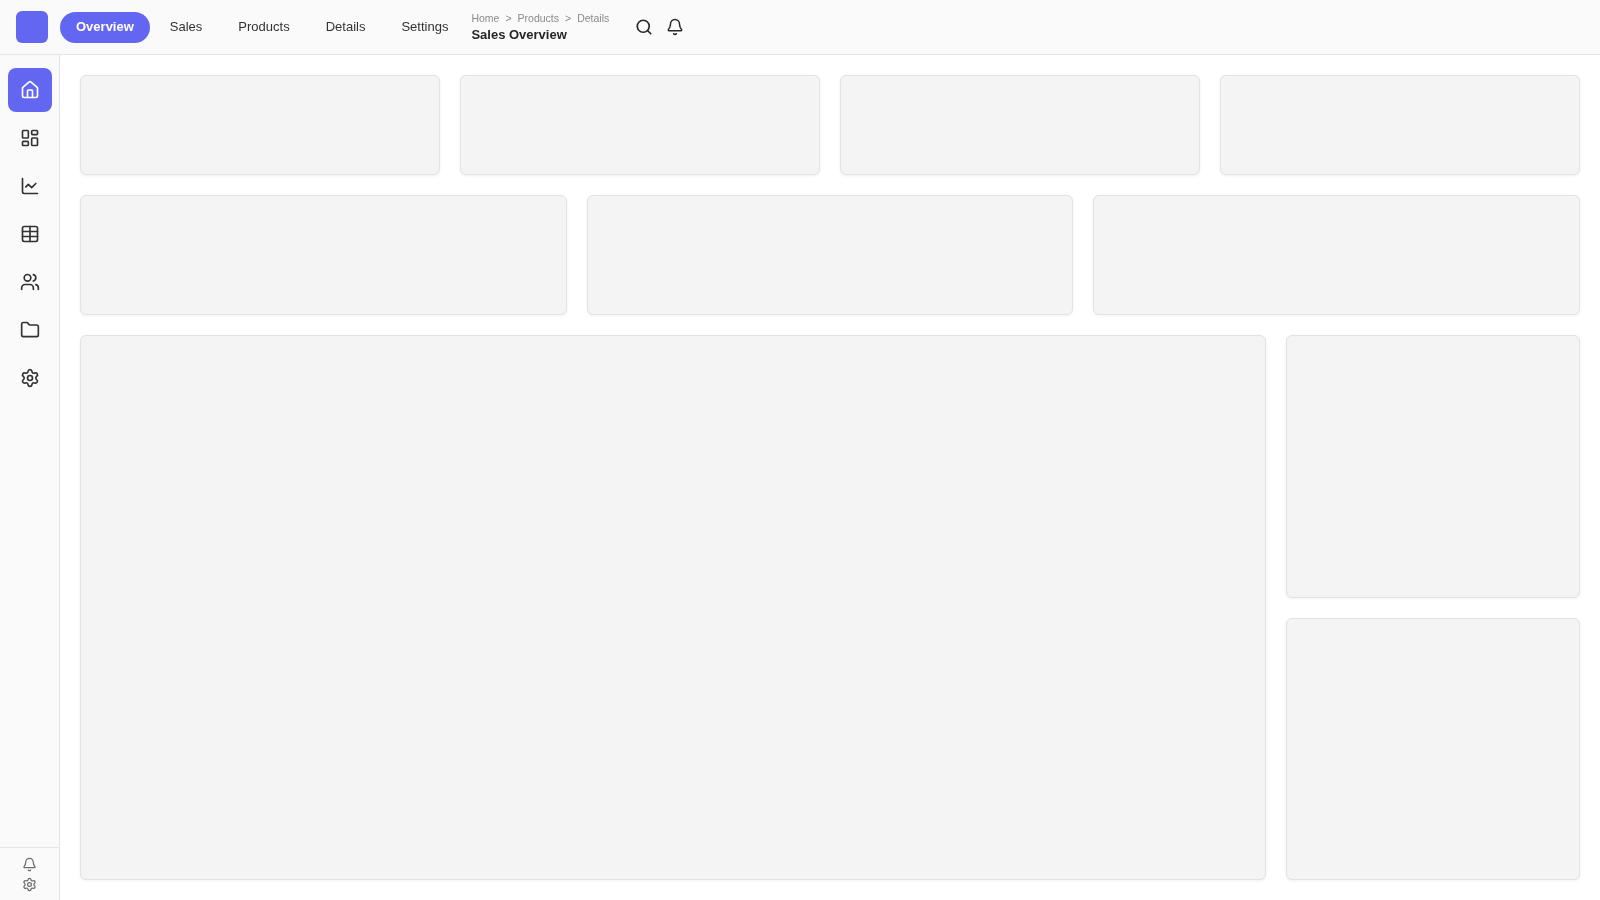 The image size is (1600, 900). Describe the element at coordinates (29, 138) in the screenshot. I see `dashboard-icon` at that location.